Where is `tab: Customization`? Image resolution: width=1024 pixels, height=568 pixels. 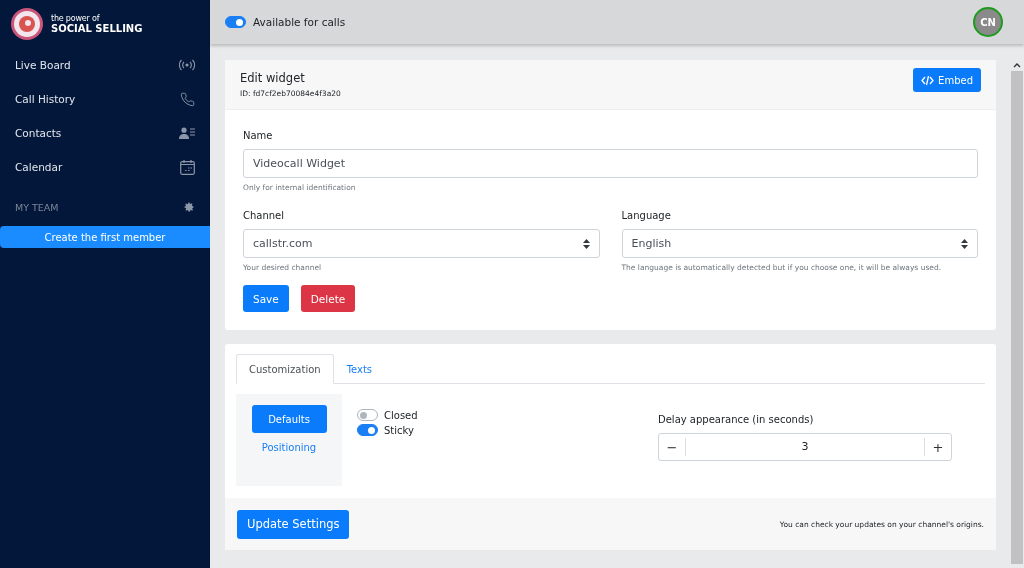 tab: Customization is located at coordinates (285, 369).